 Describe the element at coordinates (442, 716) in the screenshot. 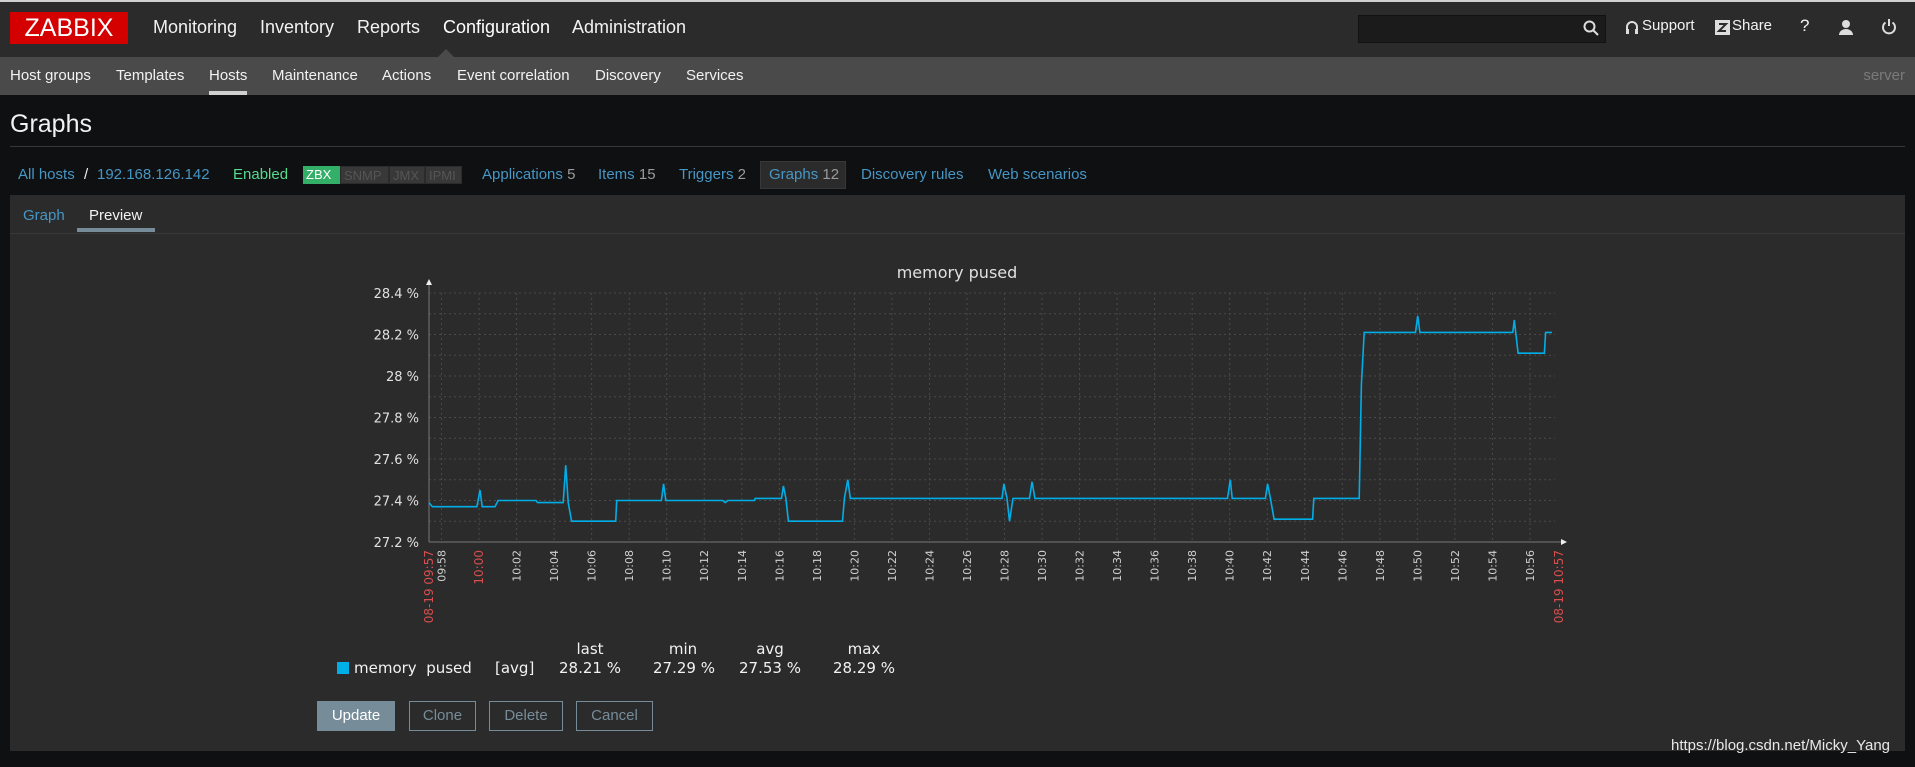

I see `clone-button: Clone` at that location.